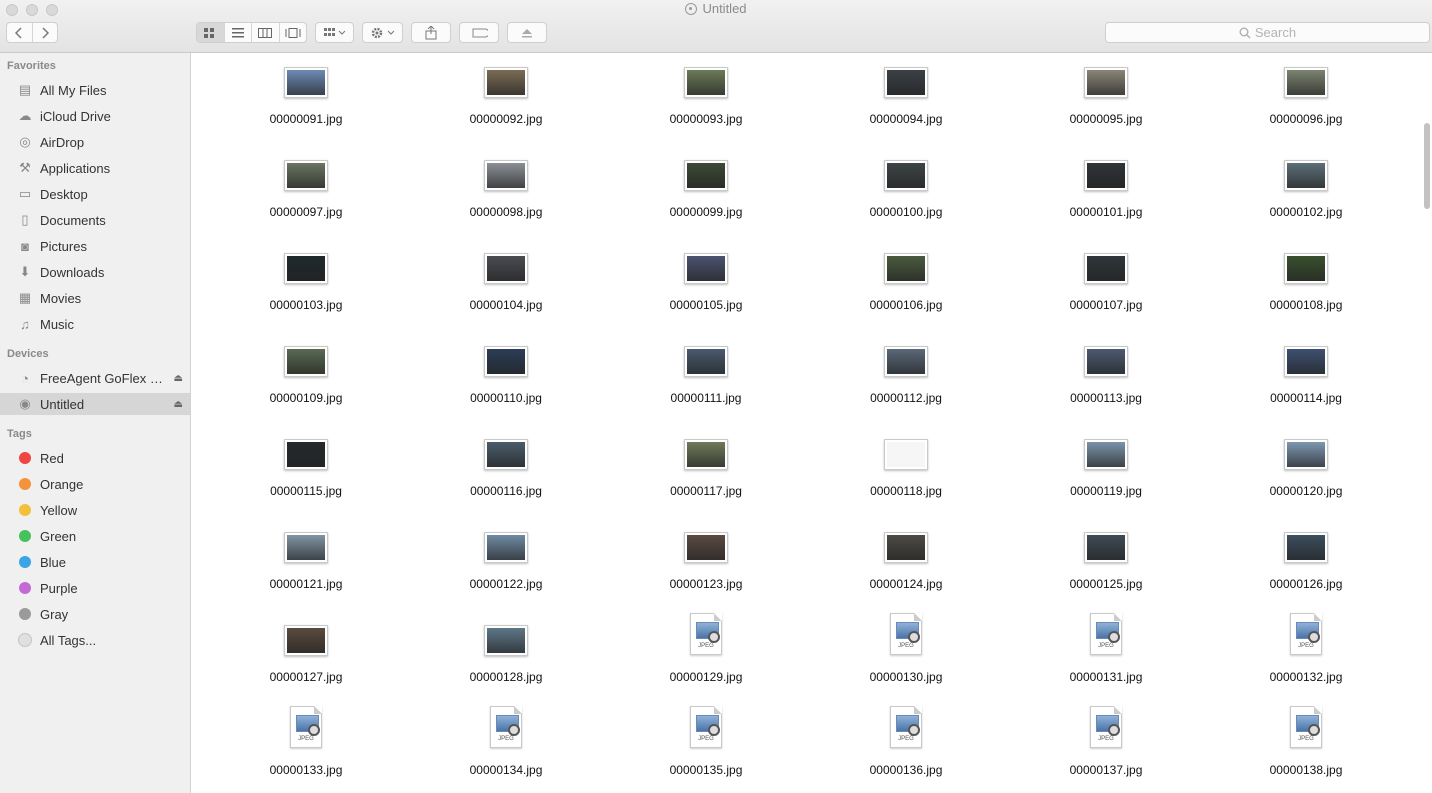  What do you see at coordinates (266, 32) in the screenshot?
I see `column-view-button` at bounding box center [266, 32].